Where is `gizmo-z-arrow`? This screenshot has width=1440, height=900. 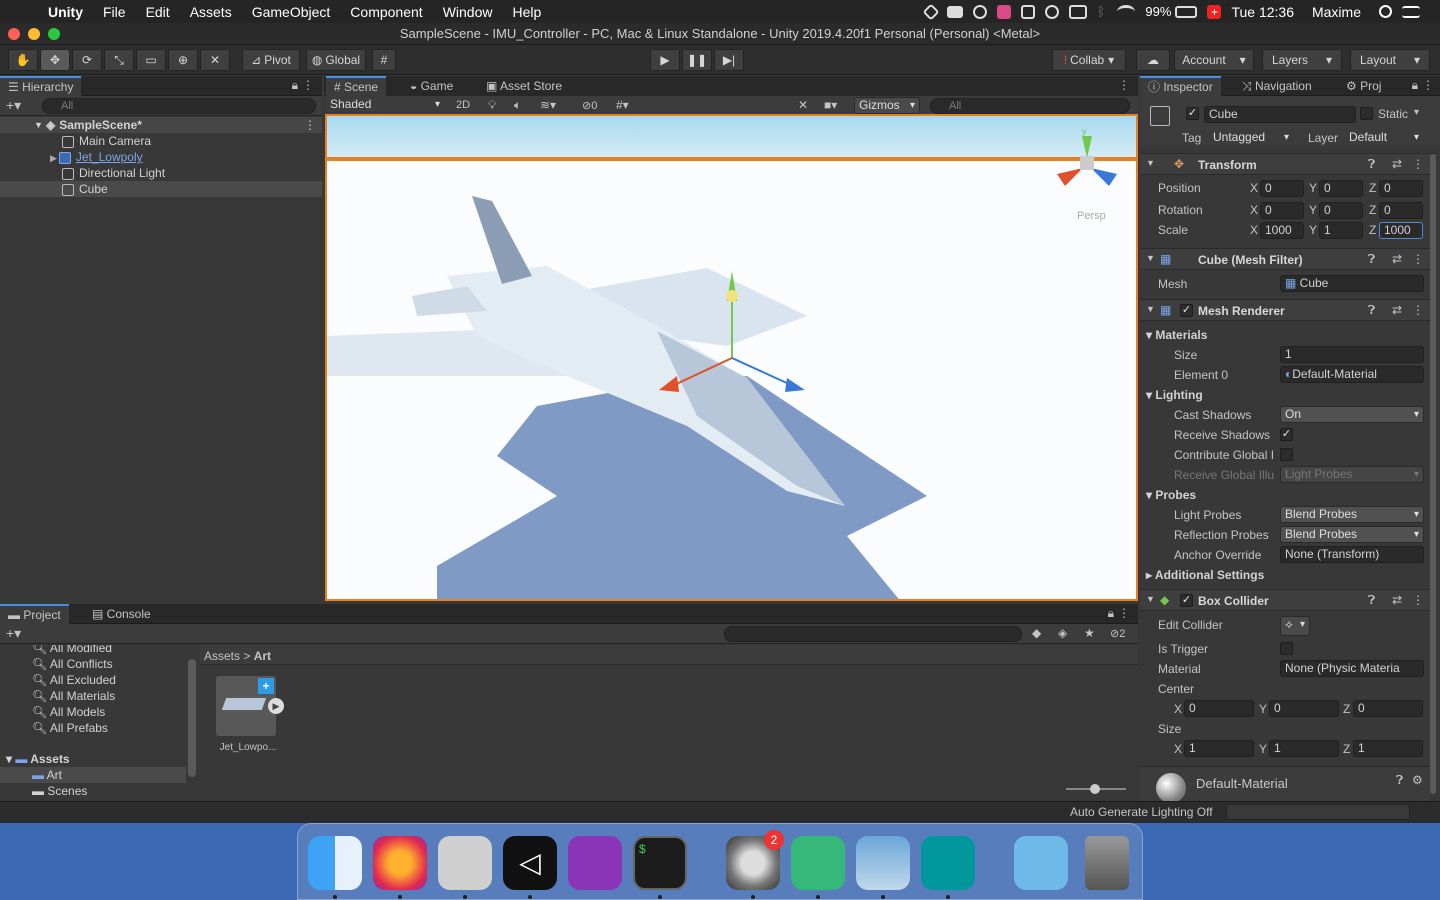 gizmo-z-arrow is located at coordinates (795, 385).